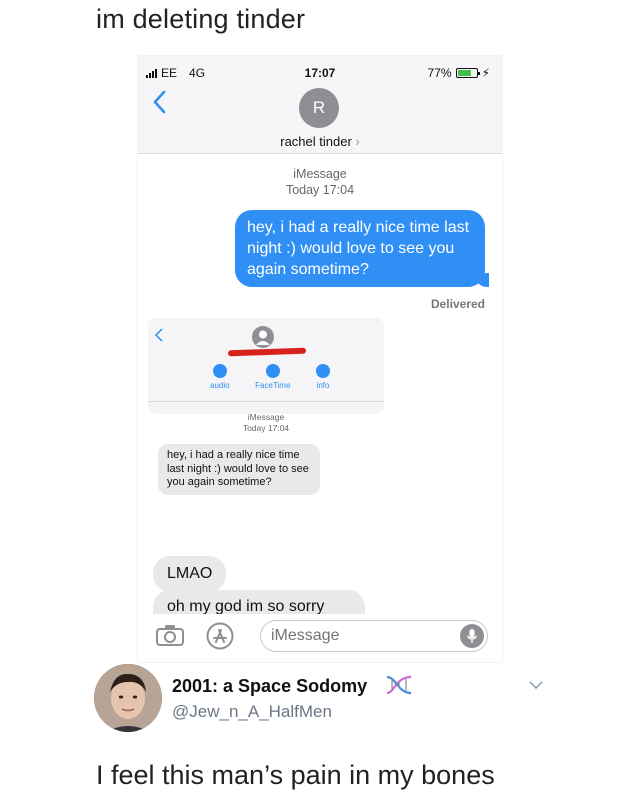  What do you see at coordinates (266, 417) in the screenshot?
I see `inner-service-label: iMessage` at bounding box center [266, 417].